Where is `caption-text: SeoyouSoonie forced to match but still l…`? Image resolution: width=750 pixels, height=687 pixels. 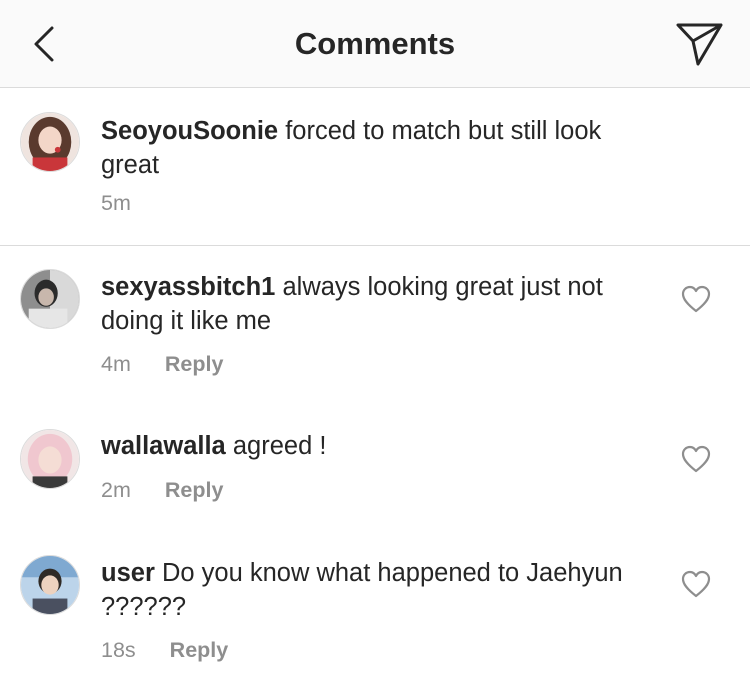 caption-text: SeoyouSoonie forced to match but still l… is located at coordinates (373, 148).